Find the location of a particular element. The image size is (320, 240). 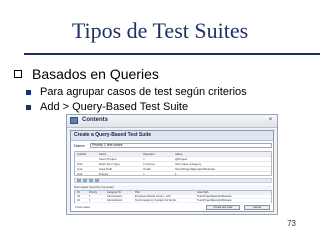

suite-name-row: Name Priority 1 test cases is located at coordinates (173, 145).